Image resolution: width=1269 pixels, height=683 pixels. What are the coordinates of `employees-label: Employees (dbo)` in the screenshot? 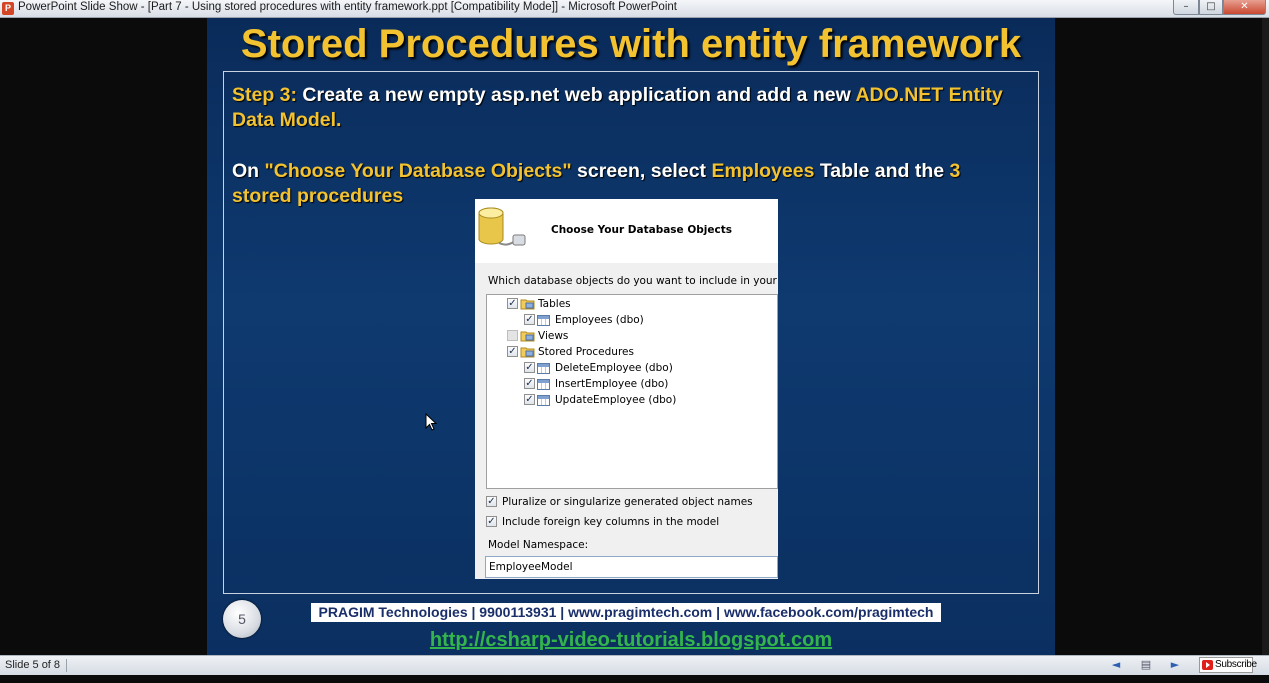 It's located at (599, 320).